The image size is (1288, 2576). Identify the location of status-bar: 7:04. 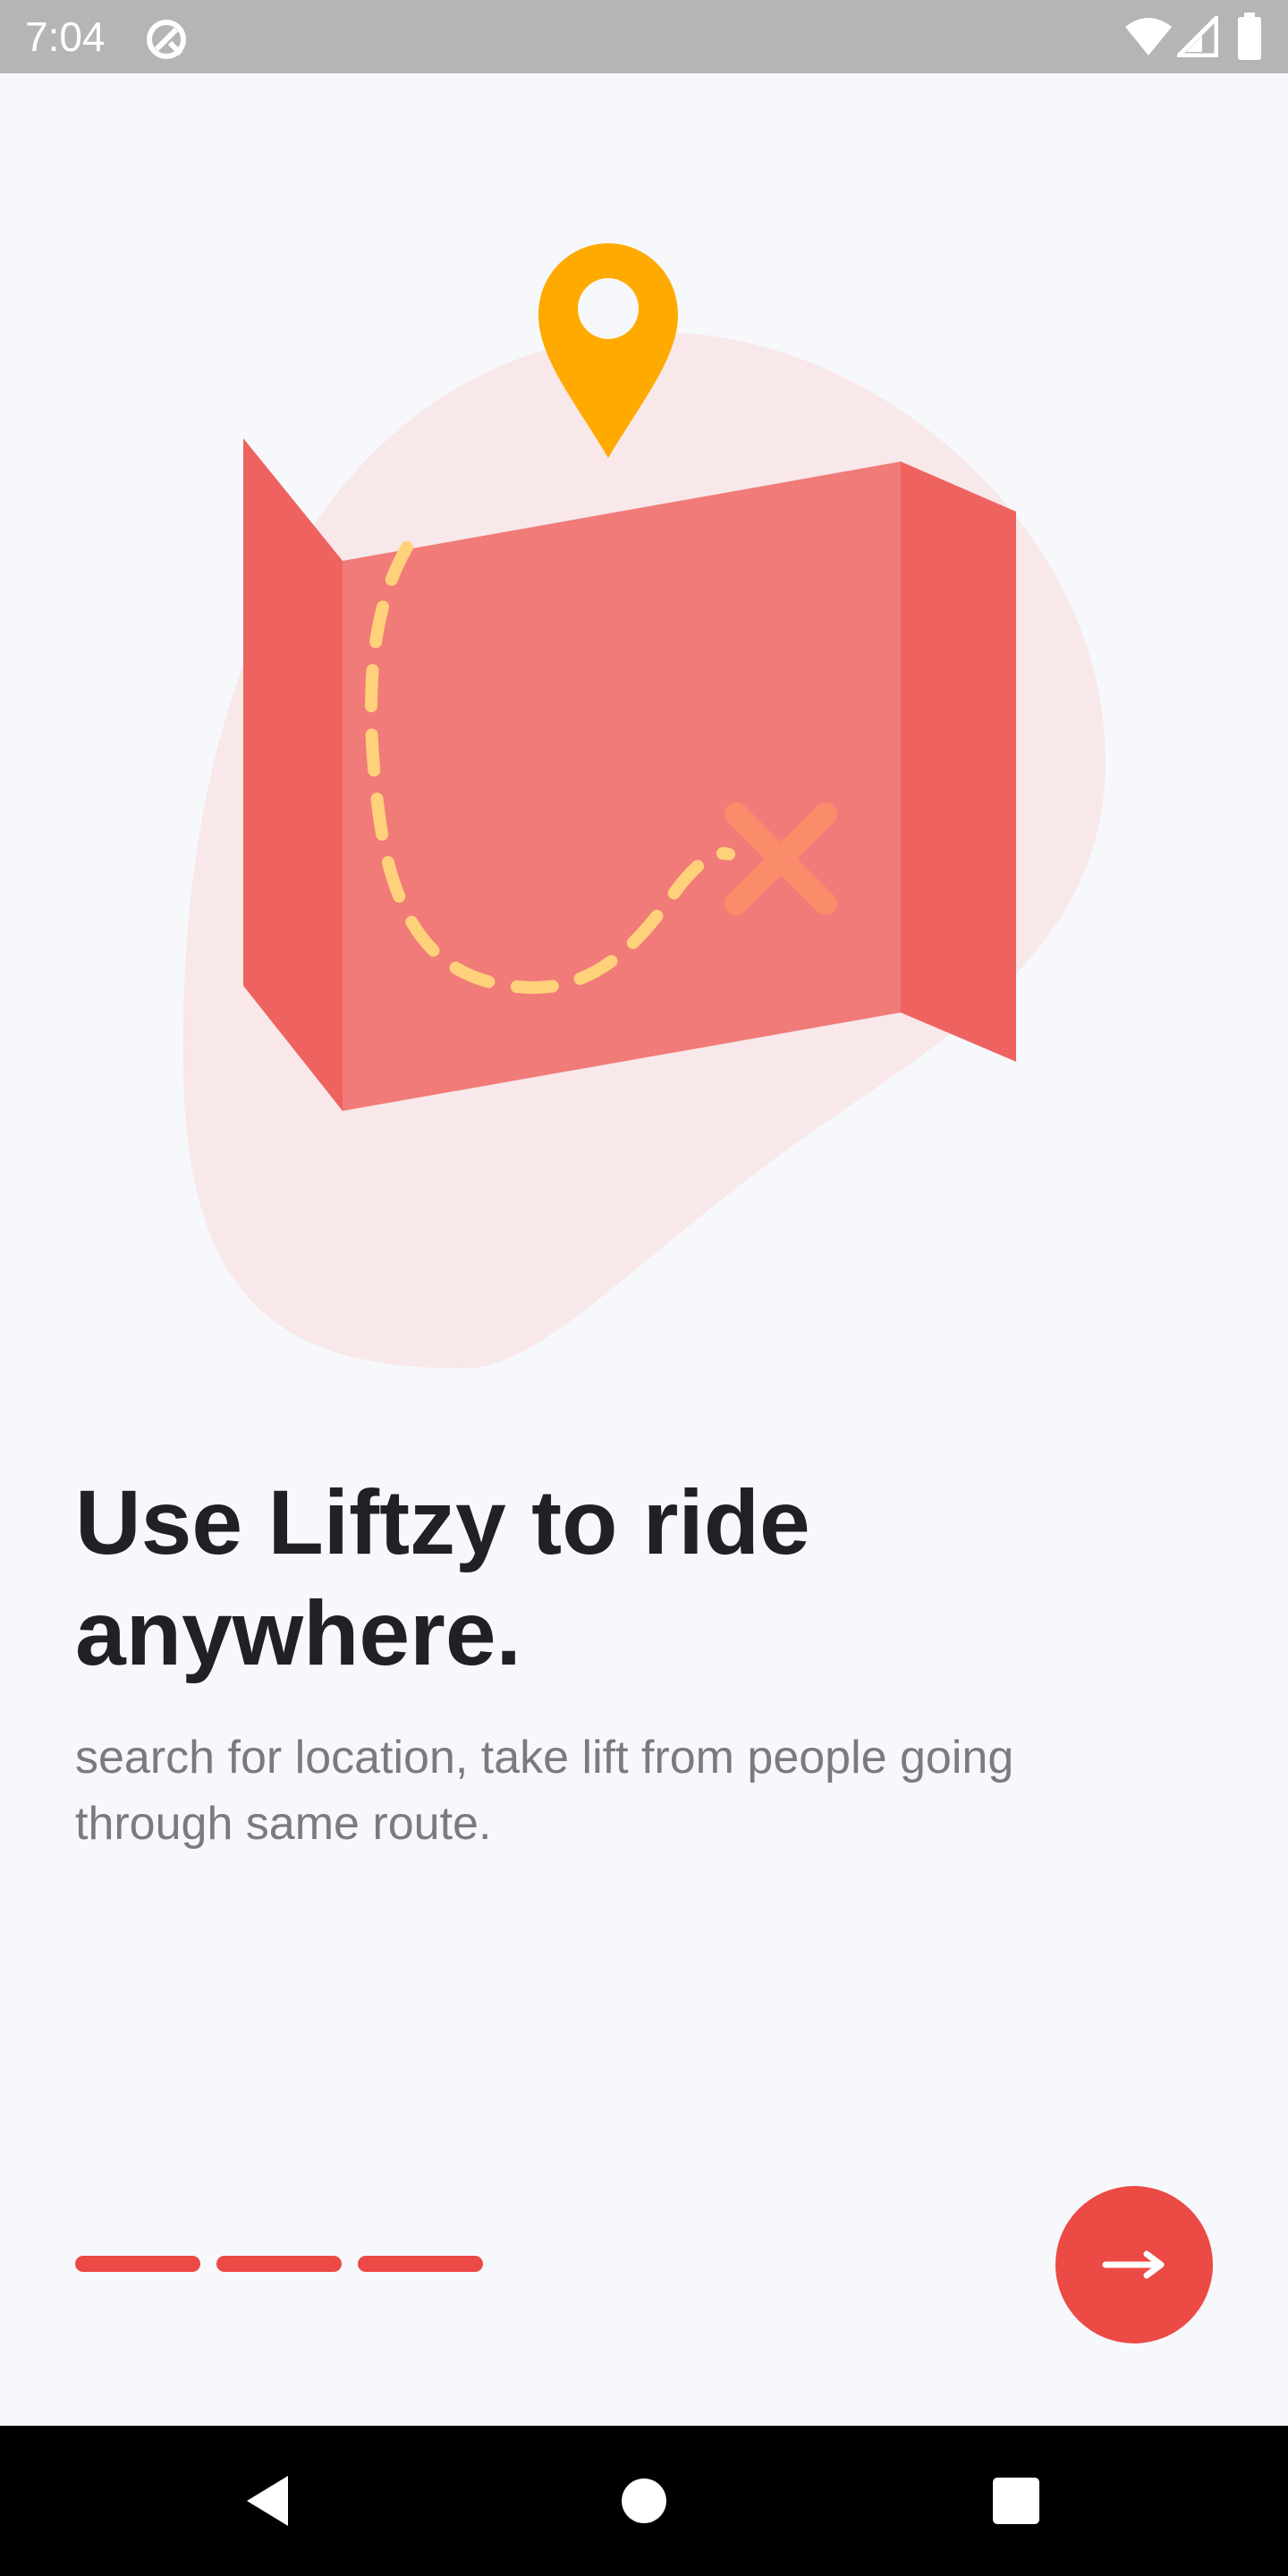
(644, 36).